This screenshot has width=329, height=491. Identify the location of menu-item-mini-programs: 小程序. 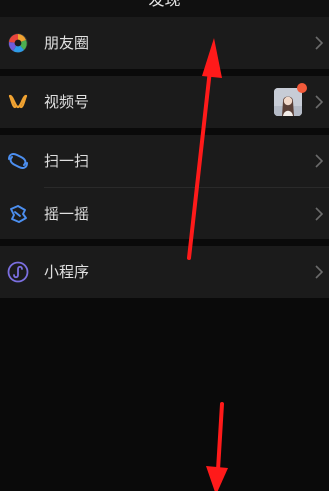
(164, 272).